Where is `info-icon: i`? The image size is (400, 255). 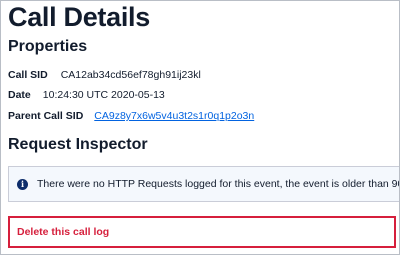
info-icon: i is located at coordinates (22, 184).